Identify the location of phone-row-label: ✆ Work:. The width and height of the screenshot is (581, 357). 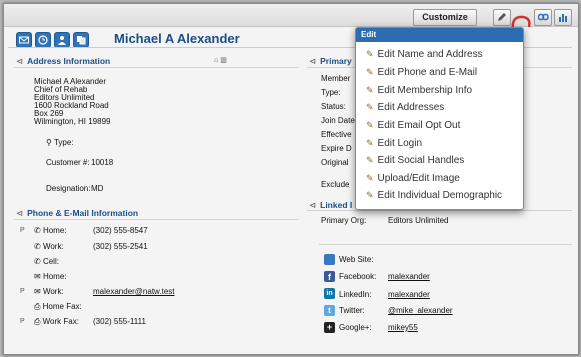
(49, 246).